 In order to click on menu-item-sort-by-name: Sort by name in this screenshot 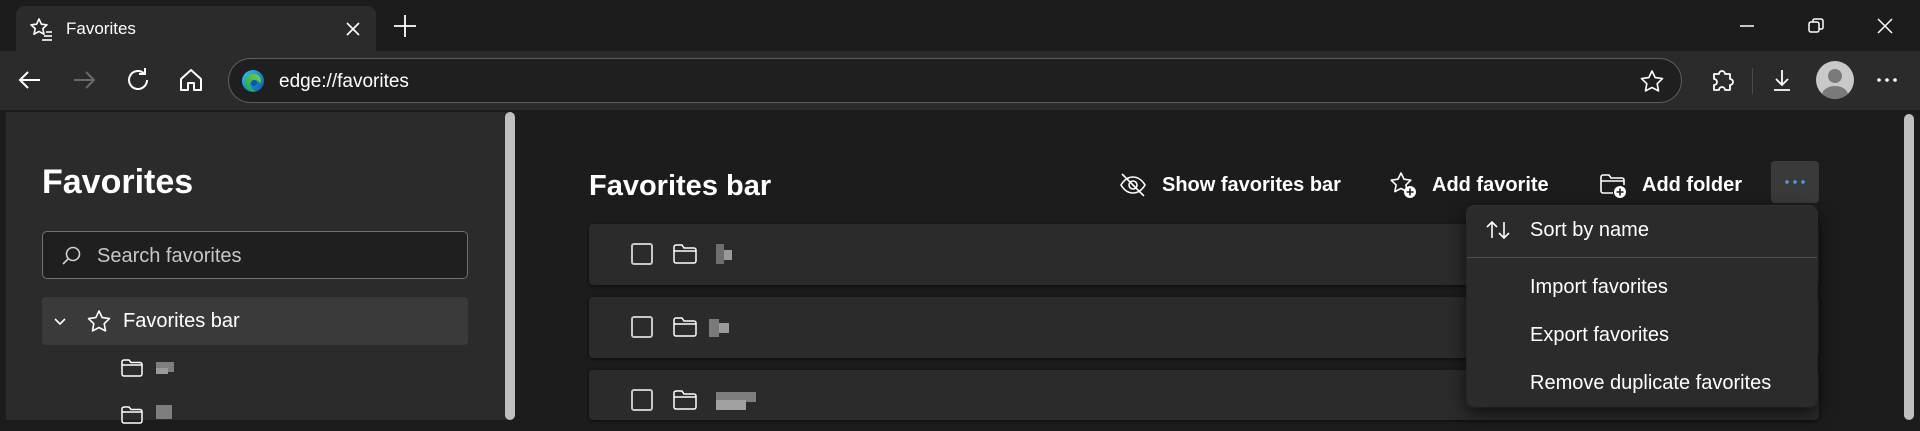, I will do `click(1642, 230)`.